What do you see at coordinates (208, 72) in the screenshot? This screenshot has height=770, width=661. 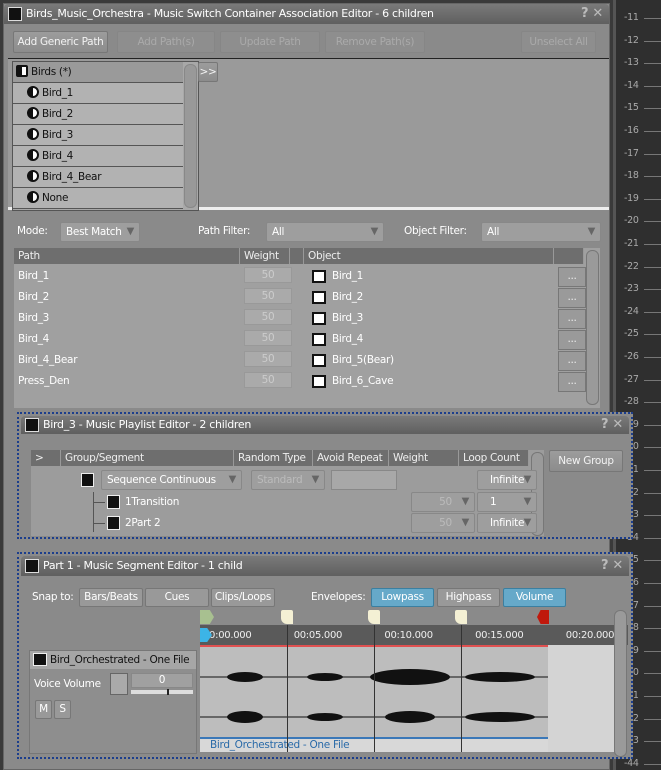 I see `expand-button: >>` at bounding box center [208, 72].